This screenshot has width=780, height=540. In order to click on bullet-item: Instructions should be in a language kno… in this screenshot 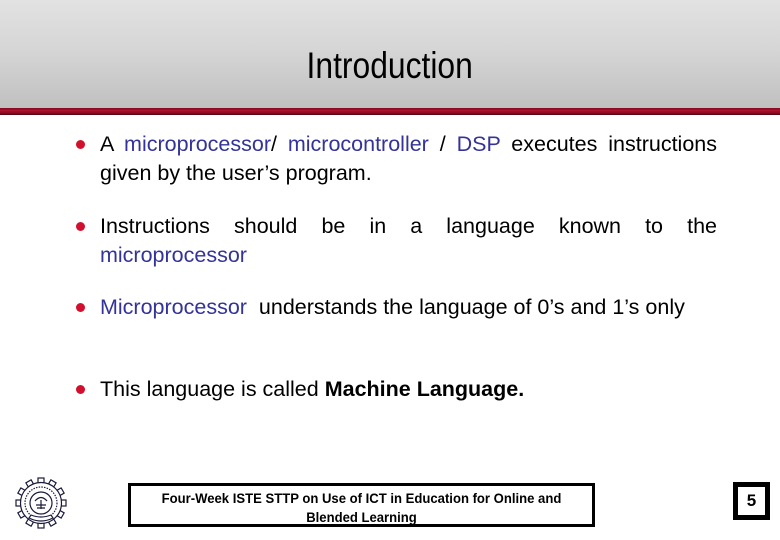, I will do `click(396, 241)`.